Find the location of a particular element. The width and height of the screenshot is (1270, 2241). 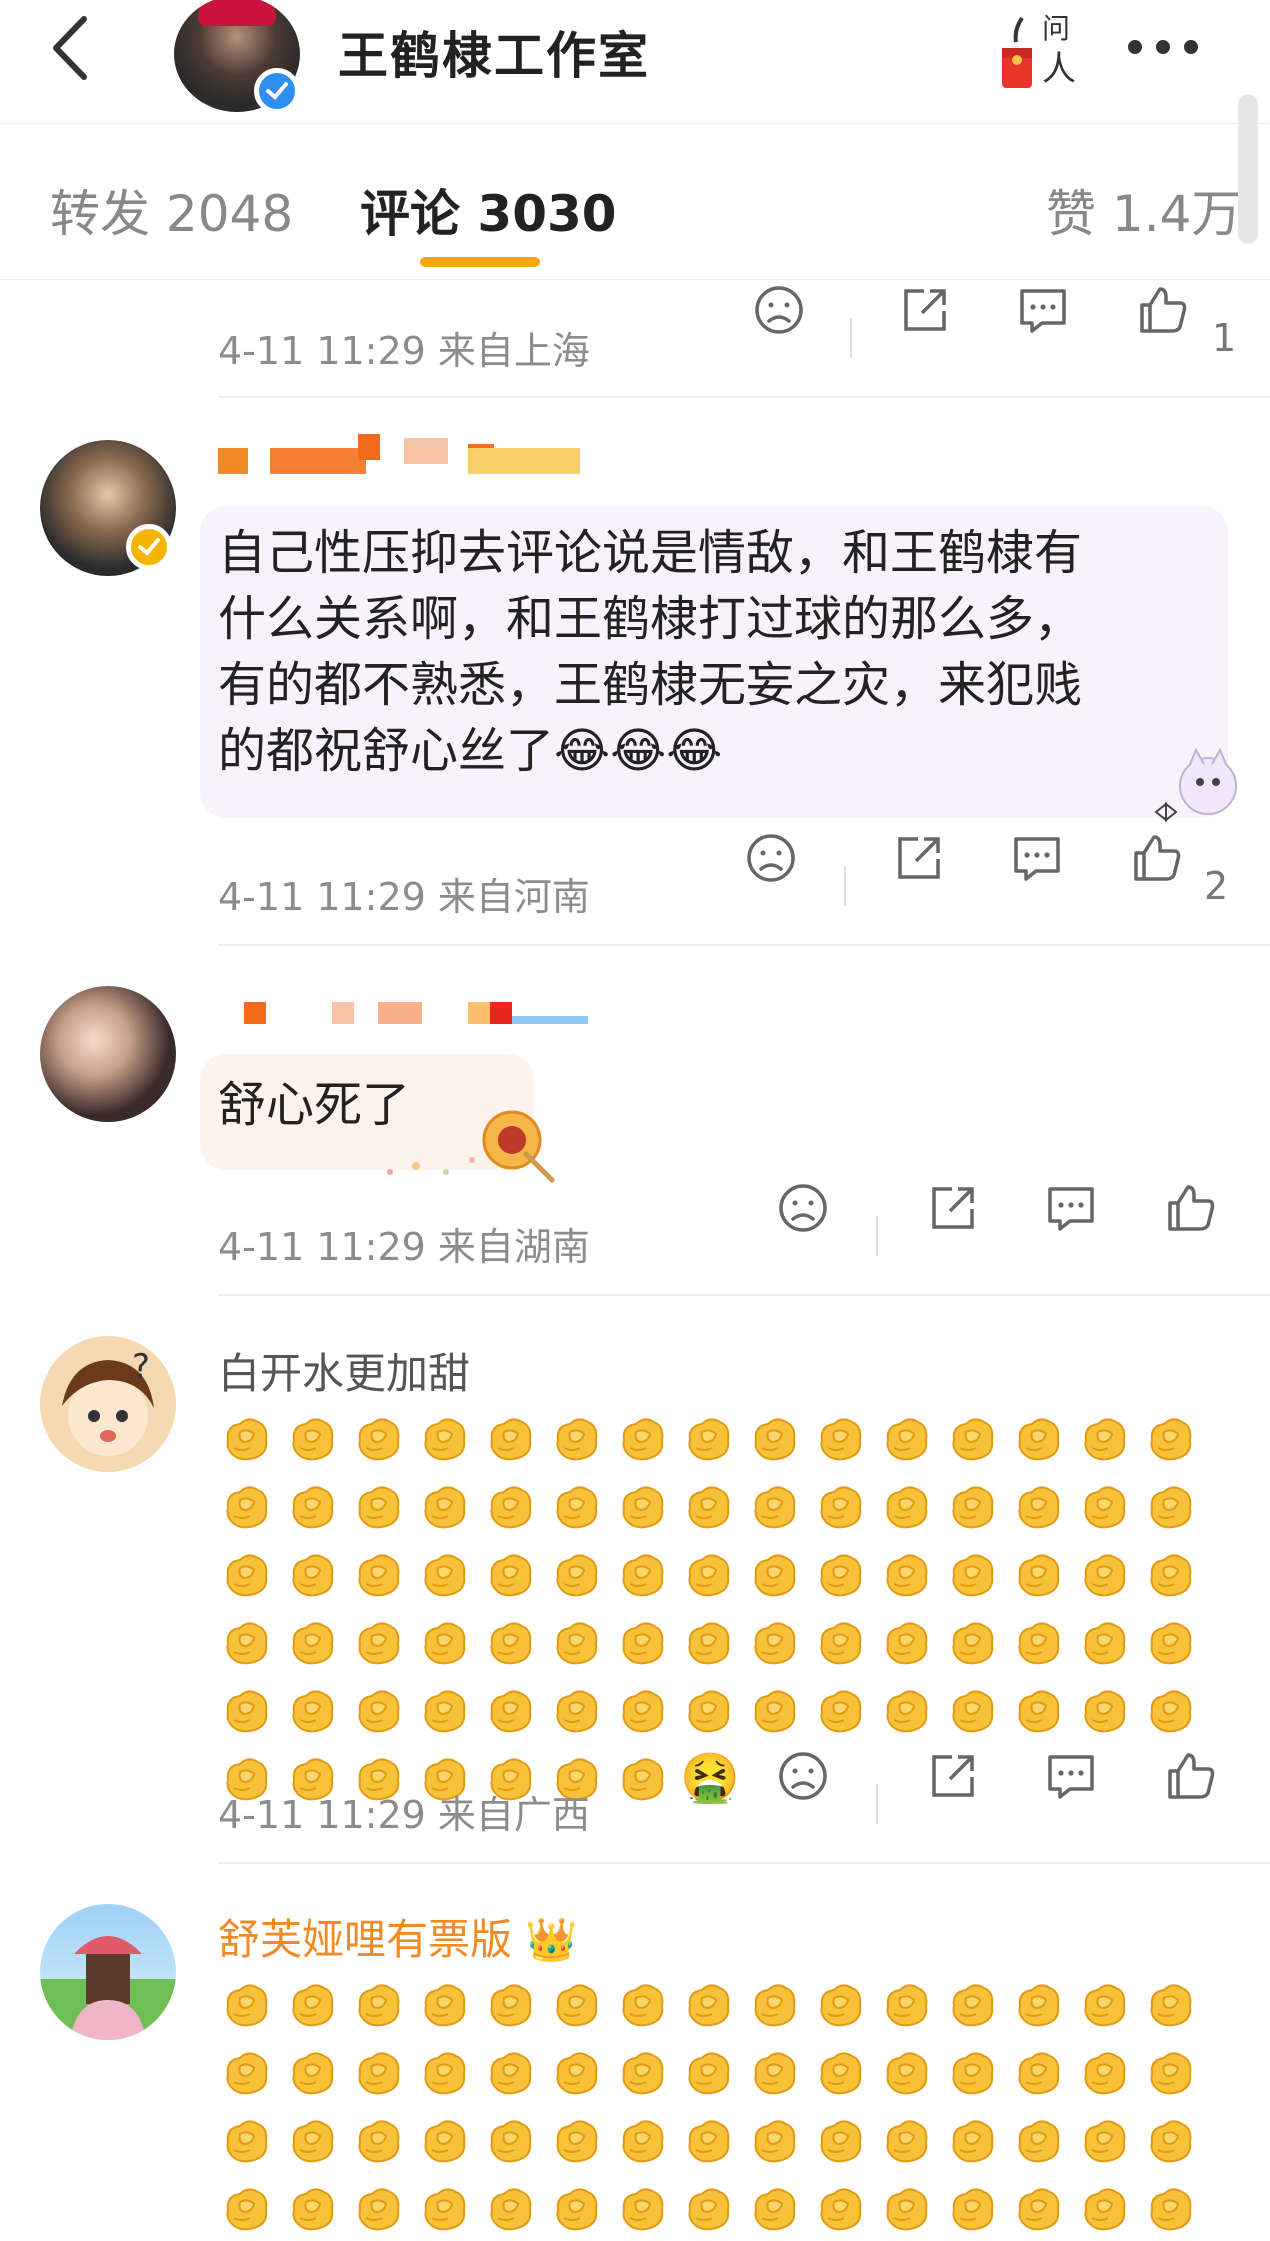

verified-icon is located at coordinates (277, 91).